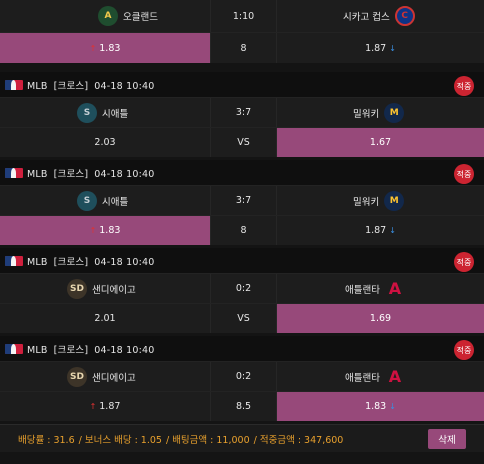 This screenshot has width=484, height=464. I want to click on away-team-cell: 밀워키 M, so click(380, 200).